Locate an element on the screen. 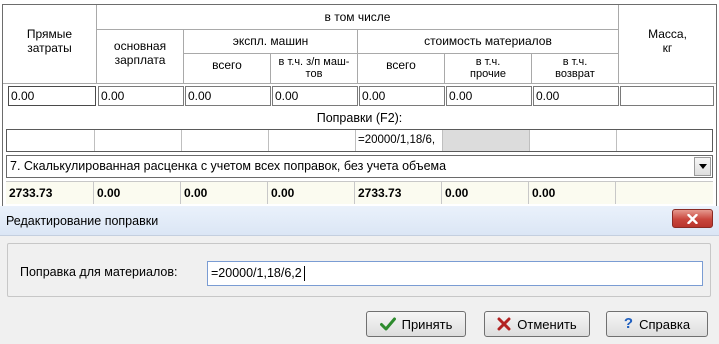 Image resolution: width=719 pixels, height=344 pixels. close-icon is located at coordinates (692, 218).